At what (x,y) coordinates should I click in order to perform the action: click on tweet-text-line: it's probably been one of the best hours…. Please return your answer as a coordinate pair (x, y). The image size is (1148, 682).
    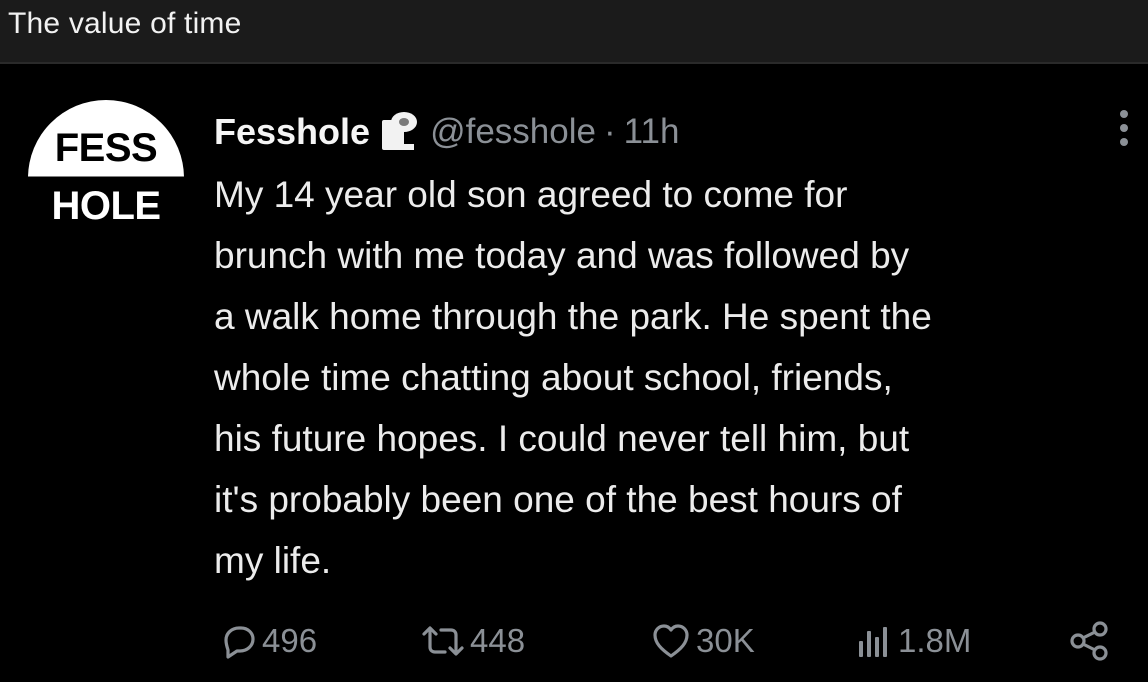
    Looking at the image, I should click on (558, 499).